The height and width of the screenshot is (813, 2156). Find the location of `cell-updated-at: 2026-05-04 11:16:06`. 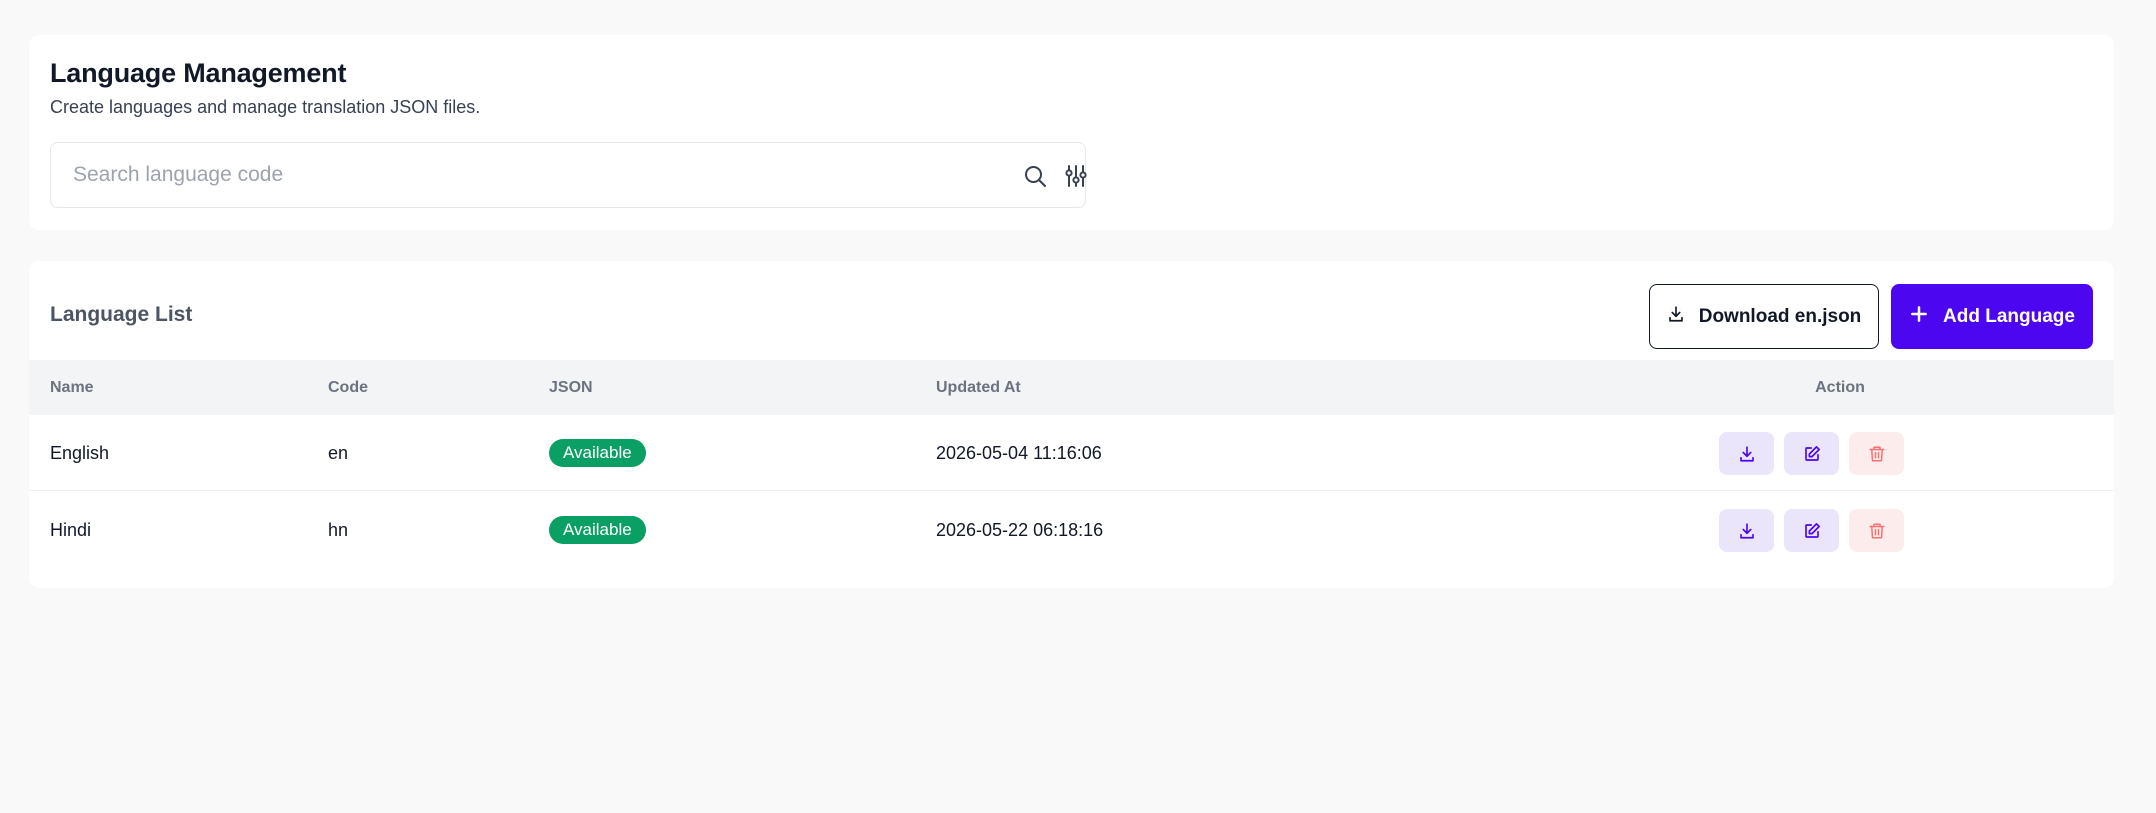

cell-updated-at: 2026-05-04 11:16:06 is located at coordinates (1019, 453).